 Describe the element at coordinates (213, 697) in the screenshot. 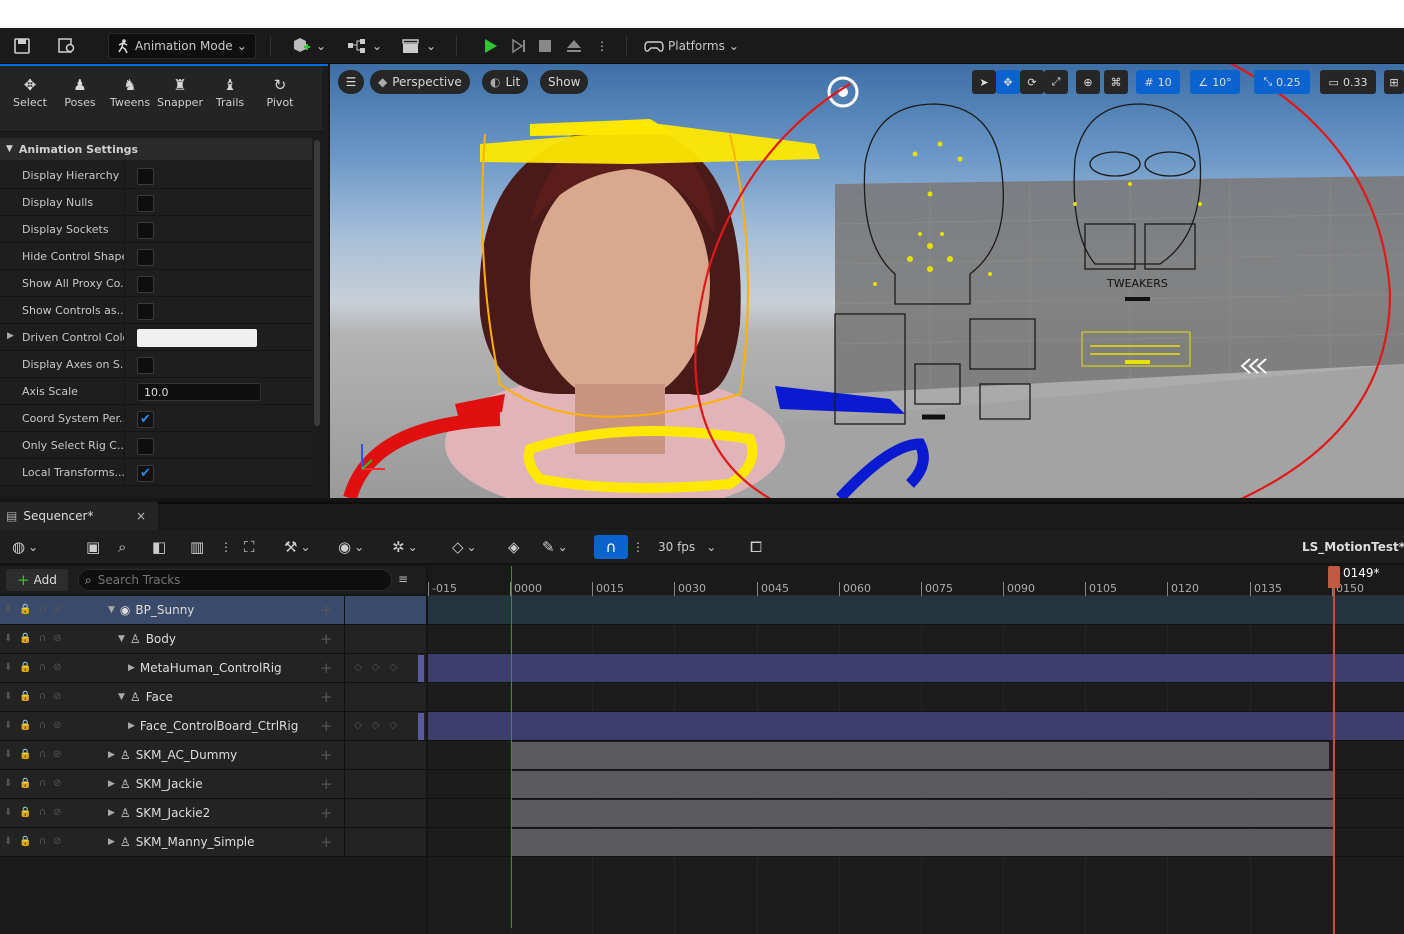

I see `track-row: ⬇🔒∩⊘ ▼ ♙ Face +` at that location.